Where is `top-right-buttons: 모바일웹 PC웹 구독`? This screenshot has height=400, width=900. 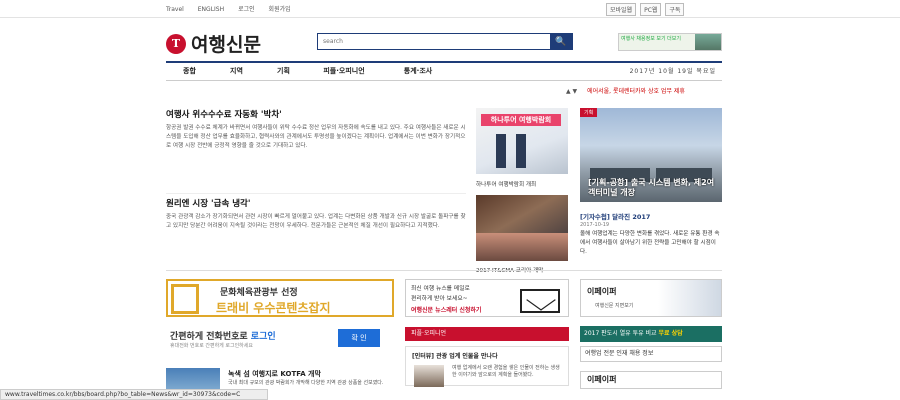
top-right-buttons: 모바일웹 PC웹 구독 is located at coordinates (645, 9).